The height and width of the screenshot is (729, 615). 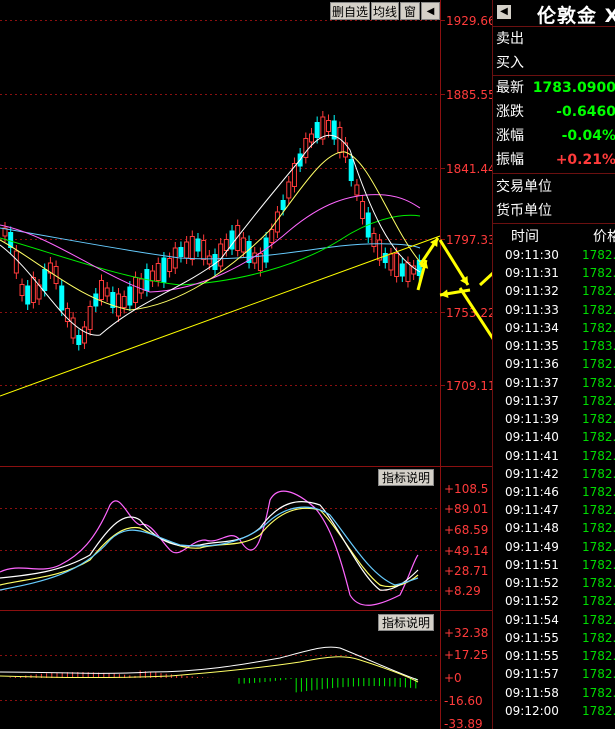 What do you see at coordinates (554, 437) in the screenshot?
I see `tick-row: 09:11:40 1782.9` at bounding box center [554, 437].